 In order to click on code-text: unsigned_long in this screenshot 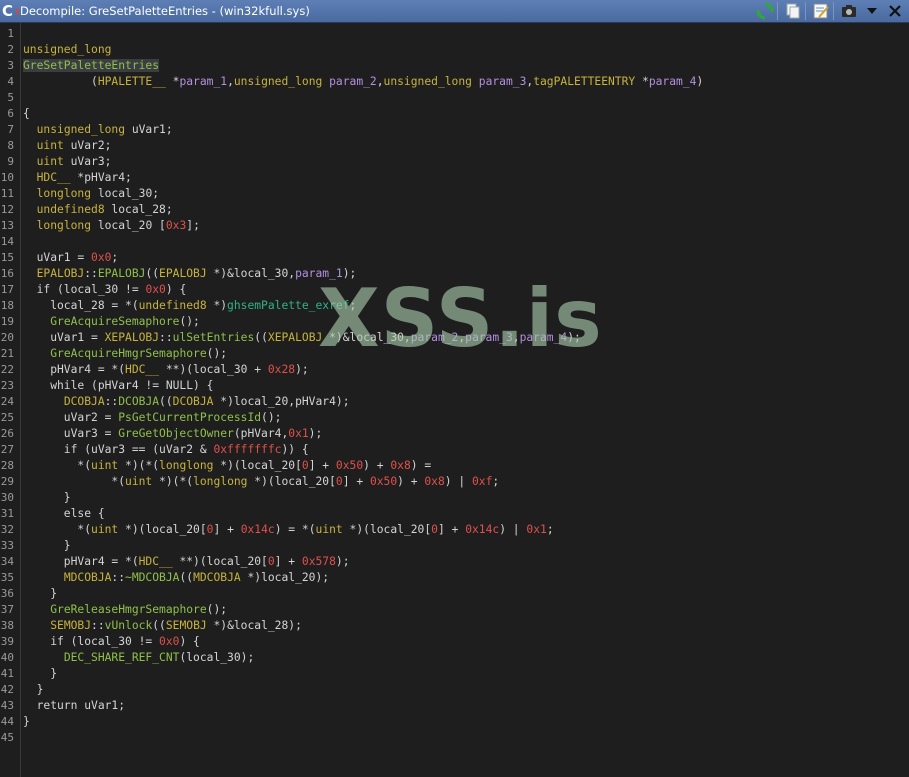, I will do `click(67, 50)`.